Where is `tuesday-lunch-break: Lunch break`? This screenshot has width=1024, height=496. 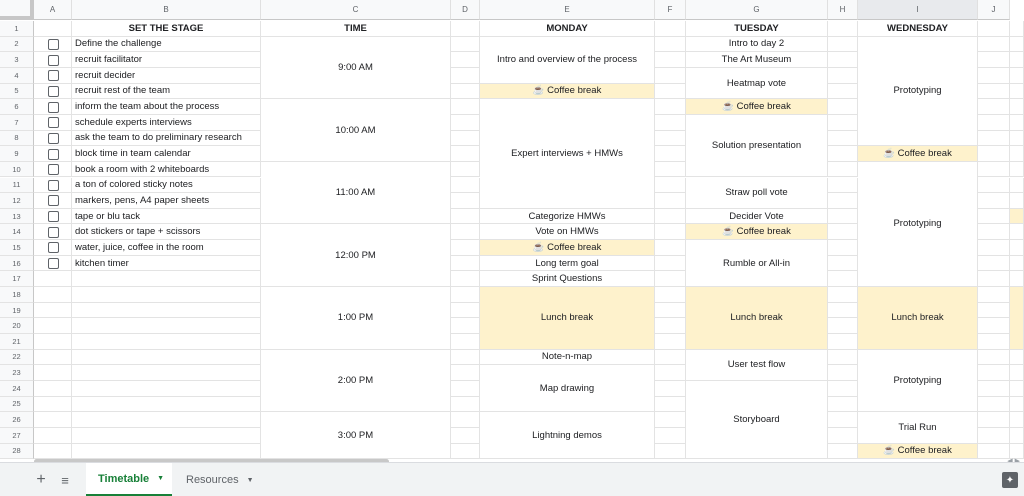
tuesday-lunch-break: Lunch break is located at coordinates (757, 318).